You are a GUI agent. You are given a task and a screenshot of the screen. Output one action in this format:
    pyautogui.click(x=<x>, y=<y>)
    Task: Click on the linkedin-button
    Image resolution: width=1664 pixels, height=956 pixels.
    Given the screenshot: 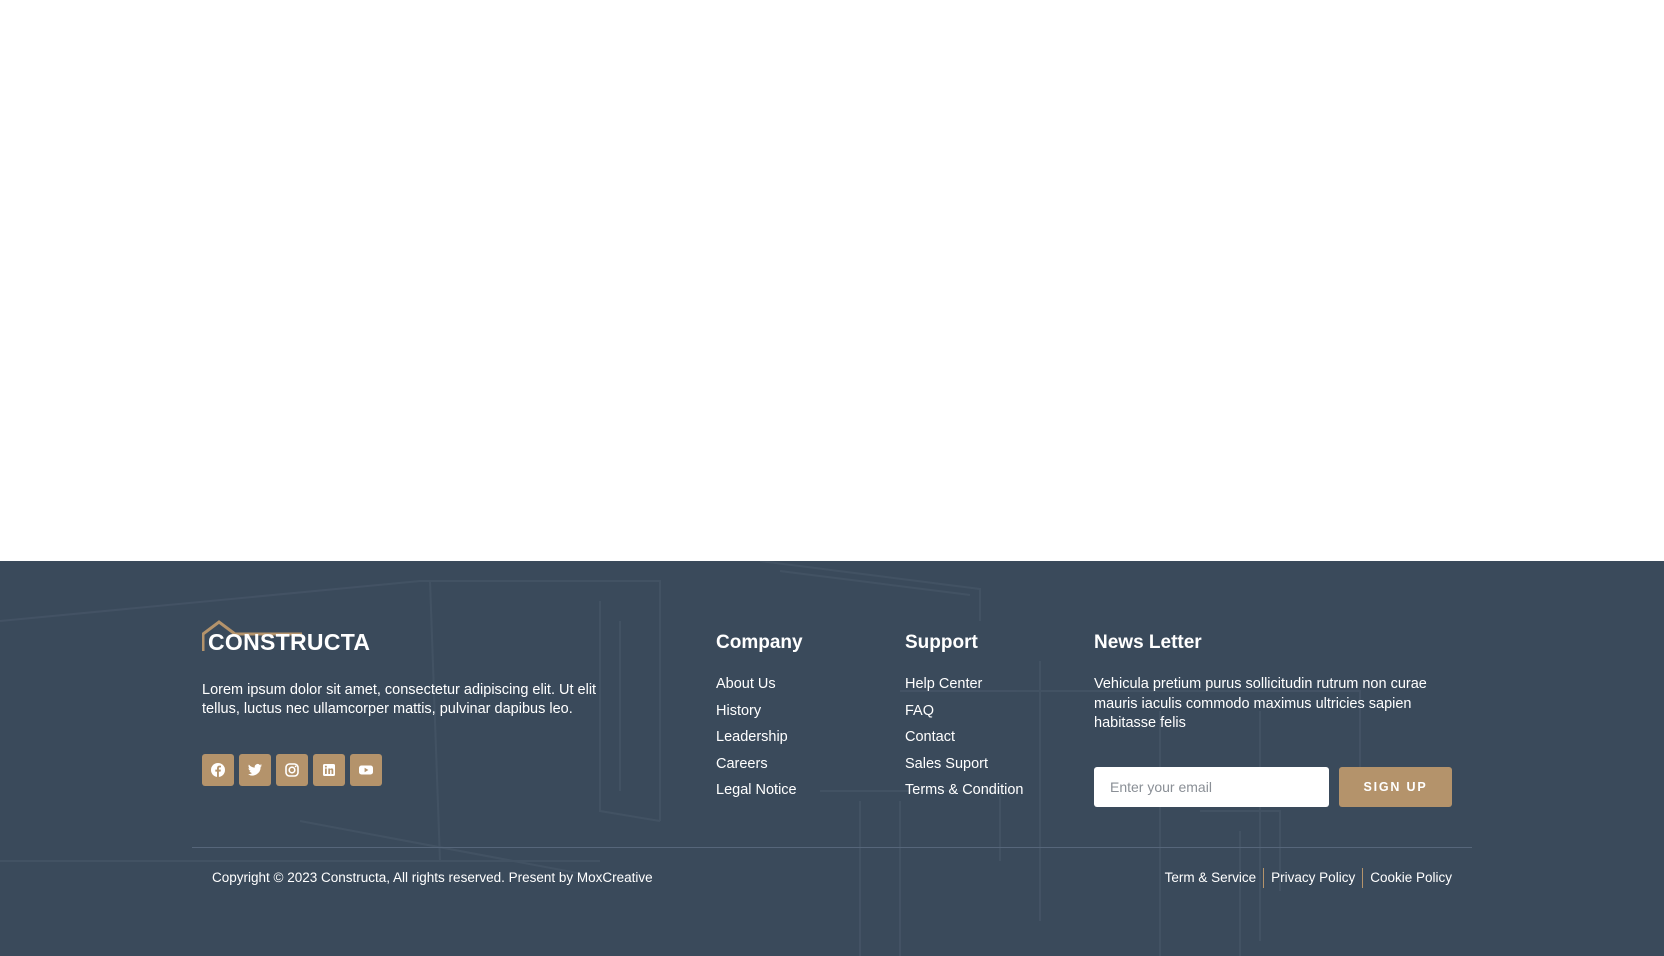 What is the action you would take?
    pyautogui.click(x=329, y=770)
    